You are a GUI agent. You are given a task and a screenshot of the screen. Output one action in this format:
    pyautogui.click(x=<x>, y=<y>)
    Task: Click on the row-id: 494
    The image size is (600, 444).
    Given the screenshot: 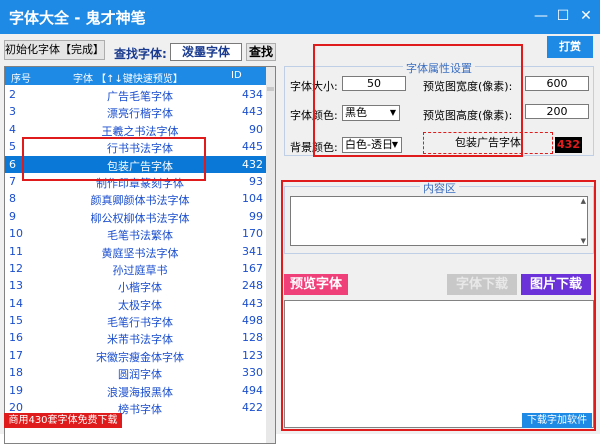 What is the action you would take?
    pyautogui.click(x=252, y=390)
    